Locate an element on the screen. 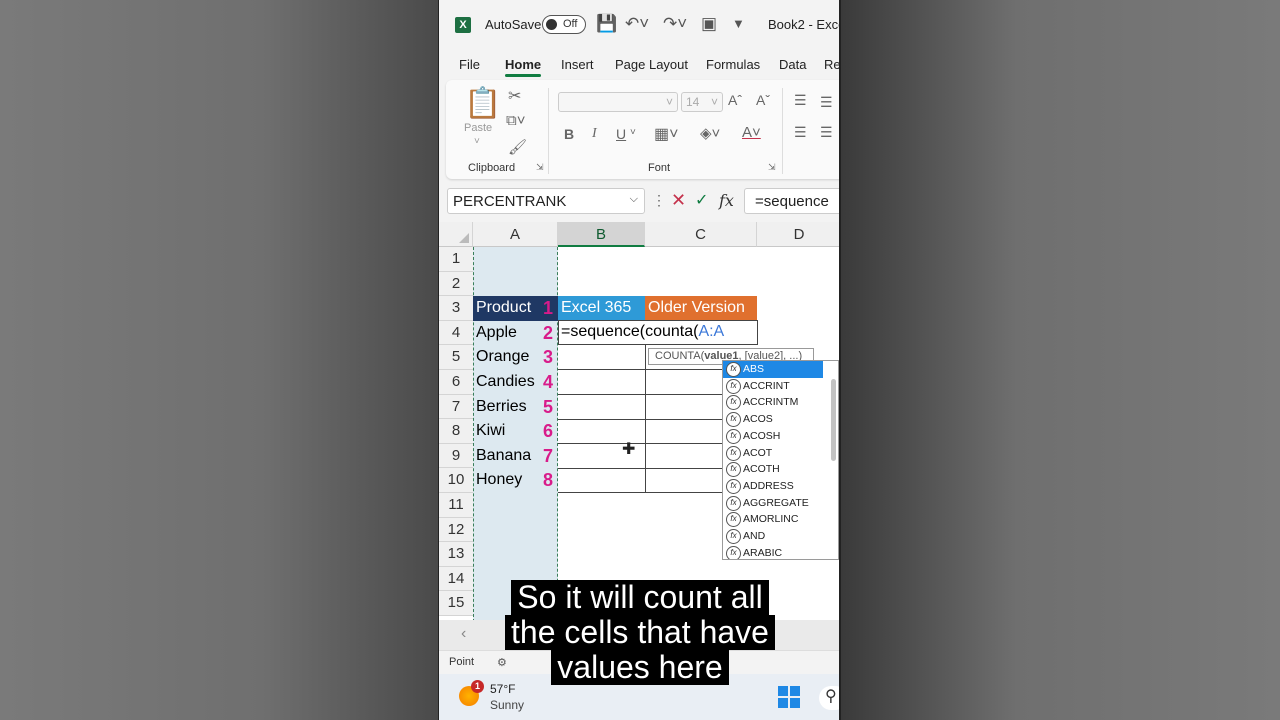  autocomplete-item: fx ACCRINTM is located at coordinates (773, 402).